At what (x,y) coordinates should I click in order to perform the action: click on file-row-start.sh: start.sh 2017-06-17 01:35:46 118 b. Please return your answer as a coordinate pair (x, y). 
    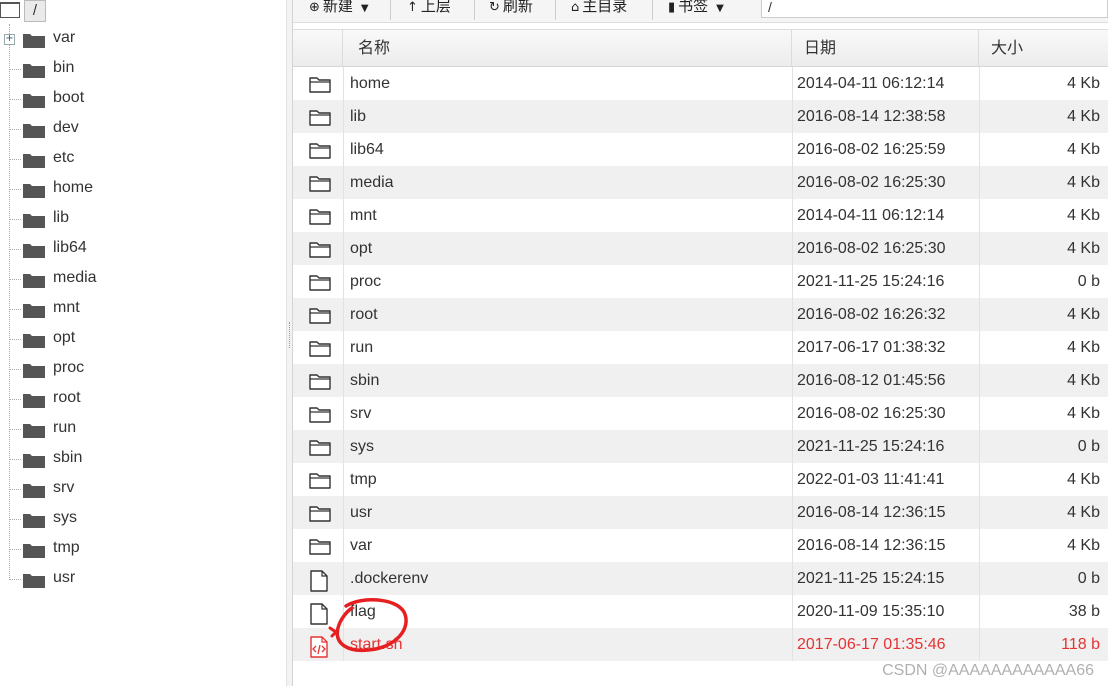
    Looking at the image, I should click on (700, 644).